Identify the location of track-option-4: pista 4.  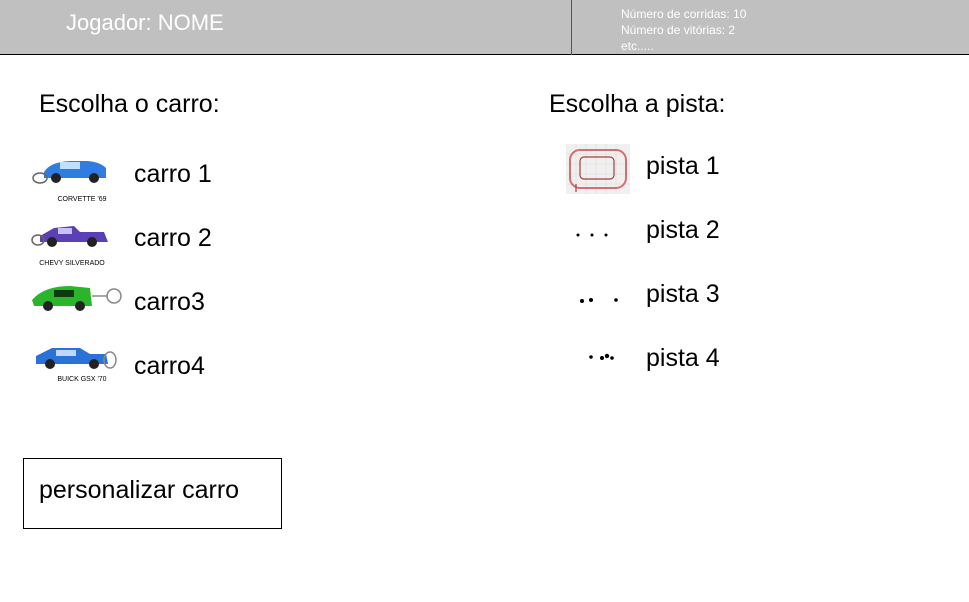
(666, 364).